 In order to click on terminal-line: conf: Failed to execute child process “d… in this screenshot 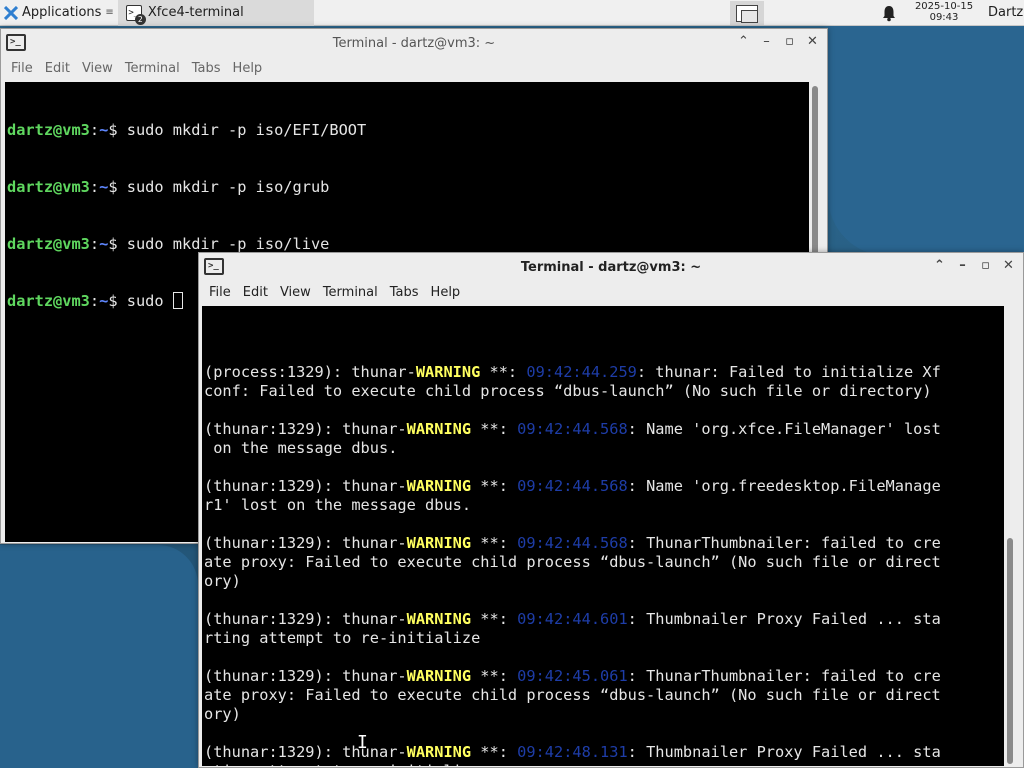, I will do `click(568, 391)`.